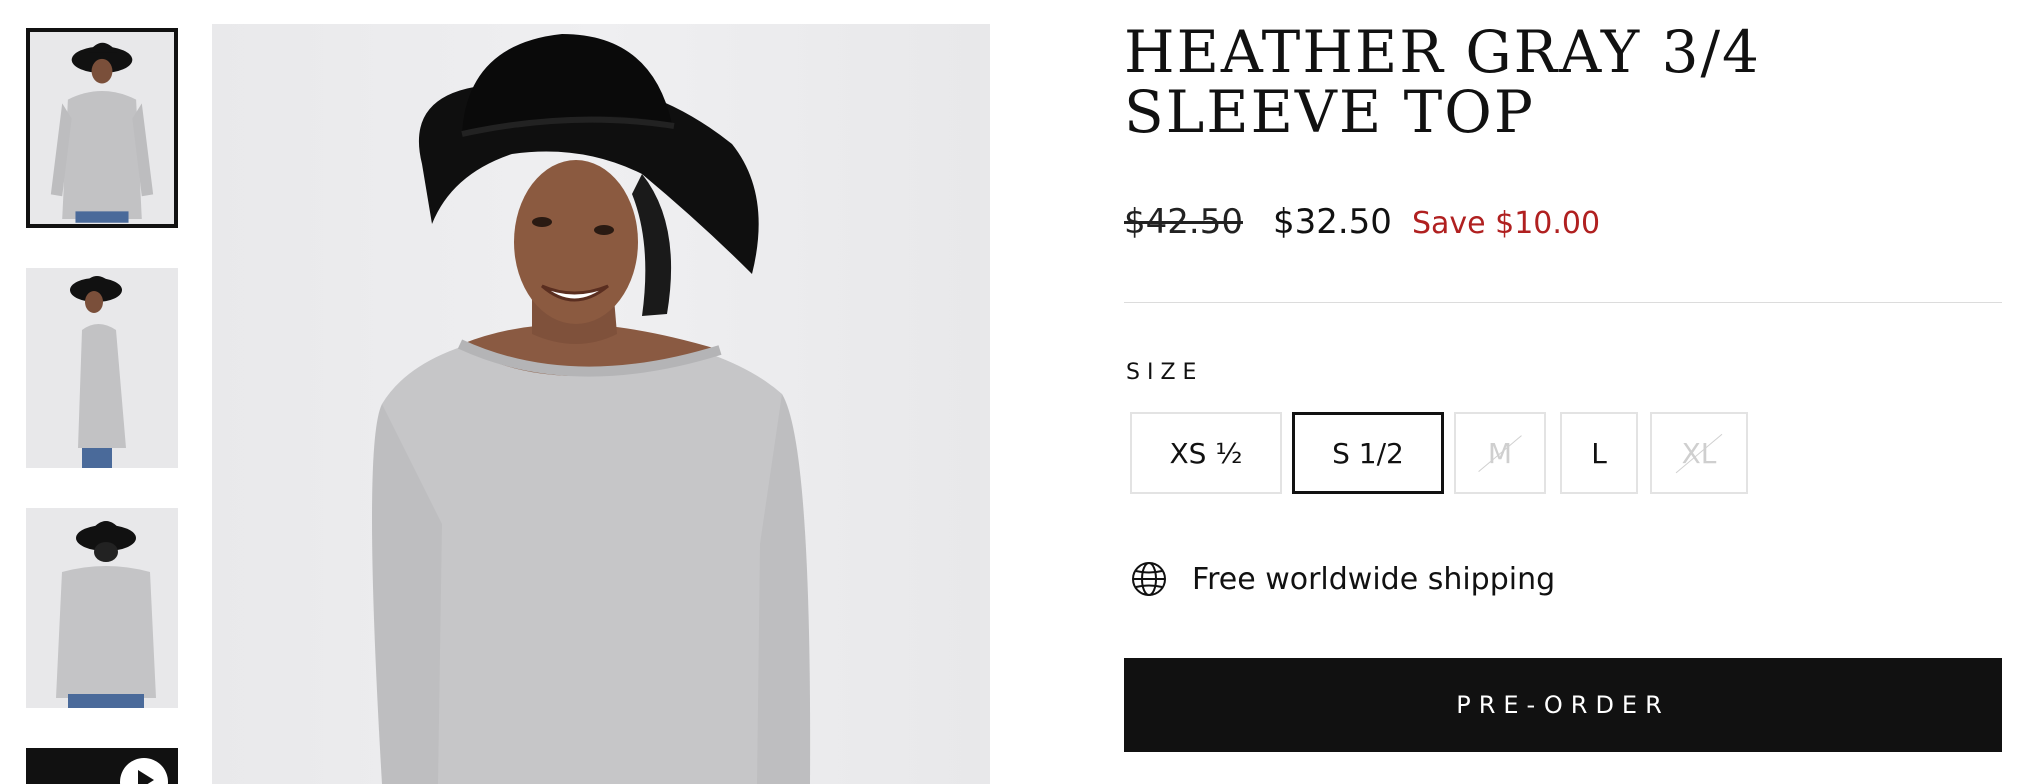 Image resolution: width=2026 pixels, height=784 pixels. I want to click on size-option-m: M, so click(1500, 453).